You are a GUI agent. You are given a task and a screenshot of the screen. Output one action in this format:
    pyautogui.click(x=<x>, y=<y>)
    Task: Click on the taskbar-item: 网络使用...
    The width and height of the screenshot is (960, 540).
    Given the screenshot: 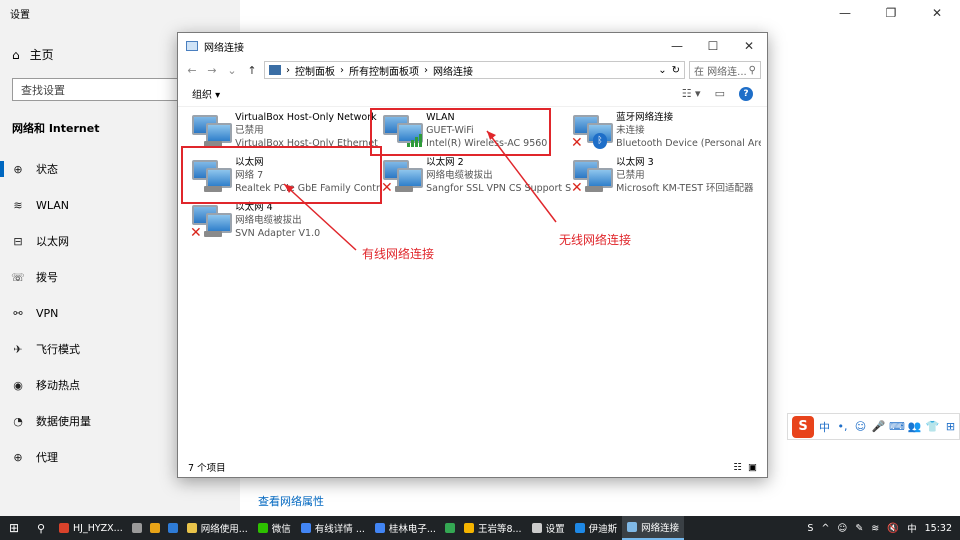 What is the action you would take?
    pyautogui.click(x=217, y=528)
    